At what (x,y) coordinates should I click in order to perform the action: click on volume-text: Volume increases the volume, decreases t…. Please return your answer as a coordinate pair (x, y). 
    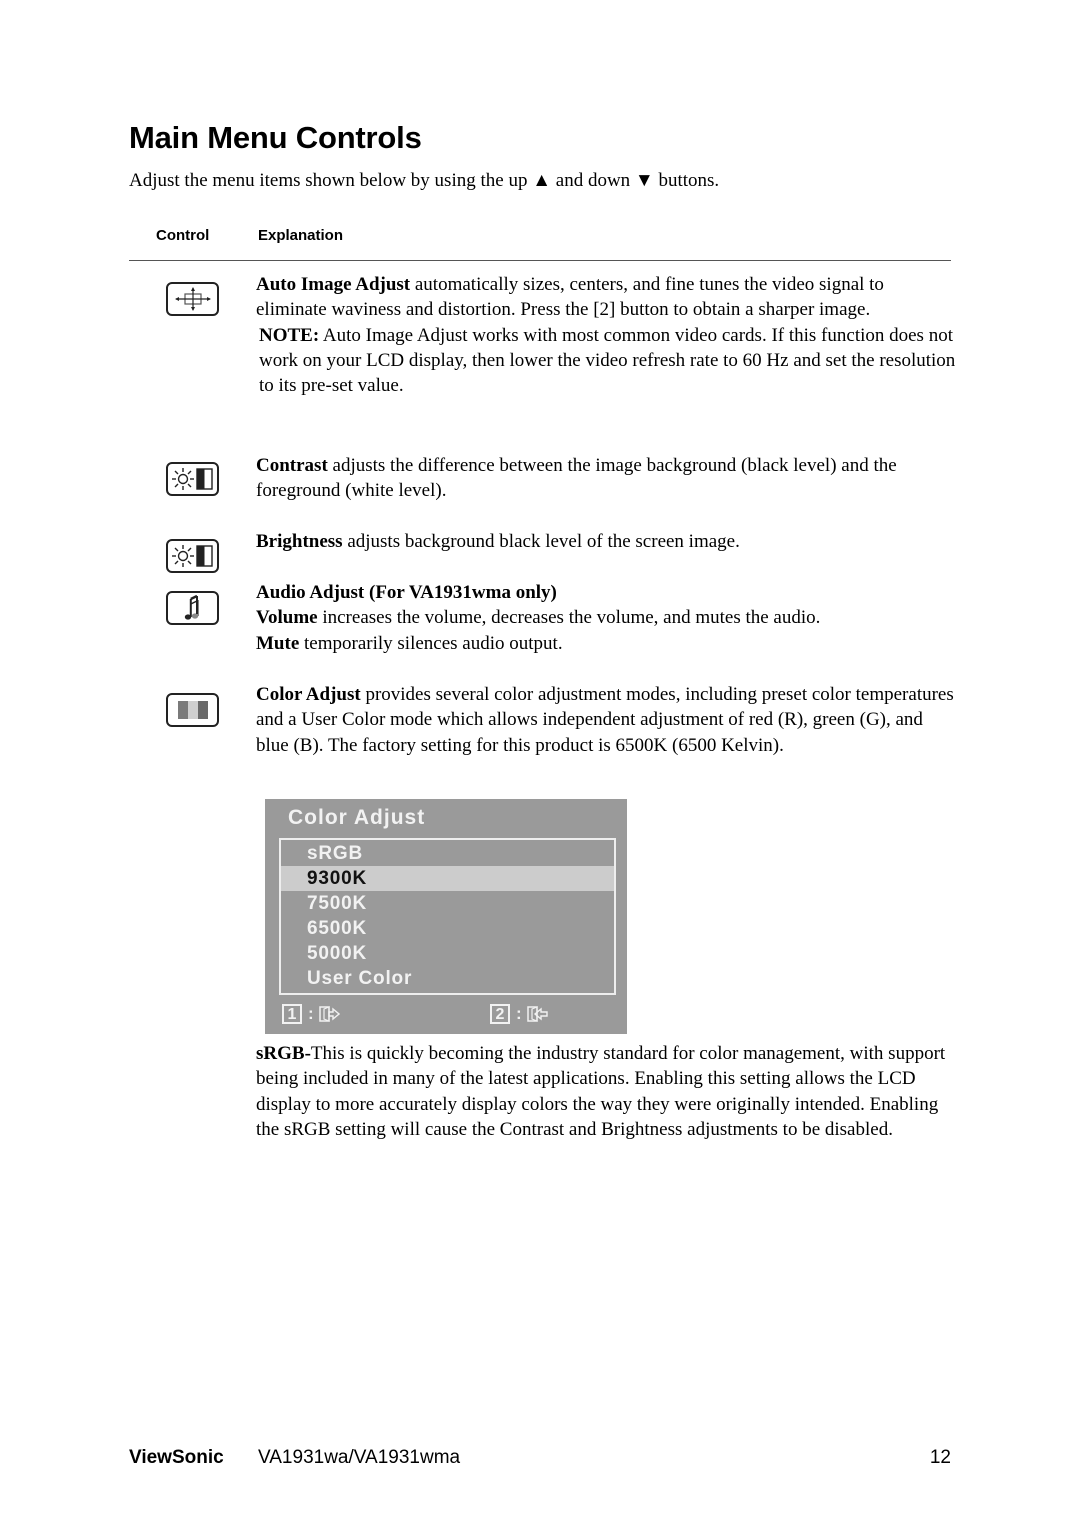
    Looking at the image, I should click on (606, 617).